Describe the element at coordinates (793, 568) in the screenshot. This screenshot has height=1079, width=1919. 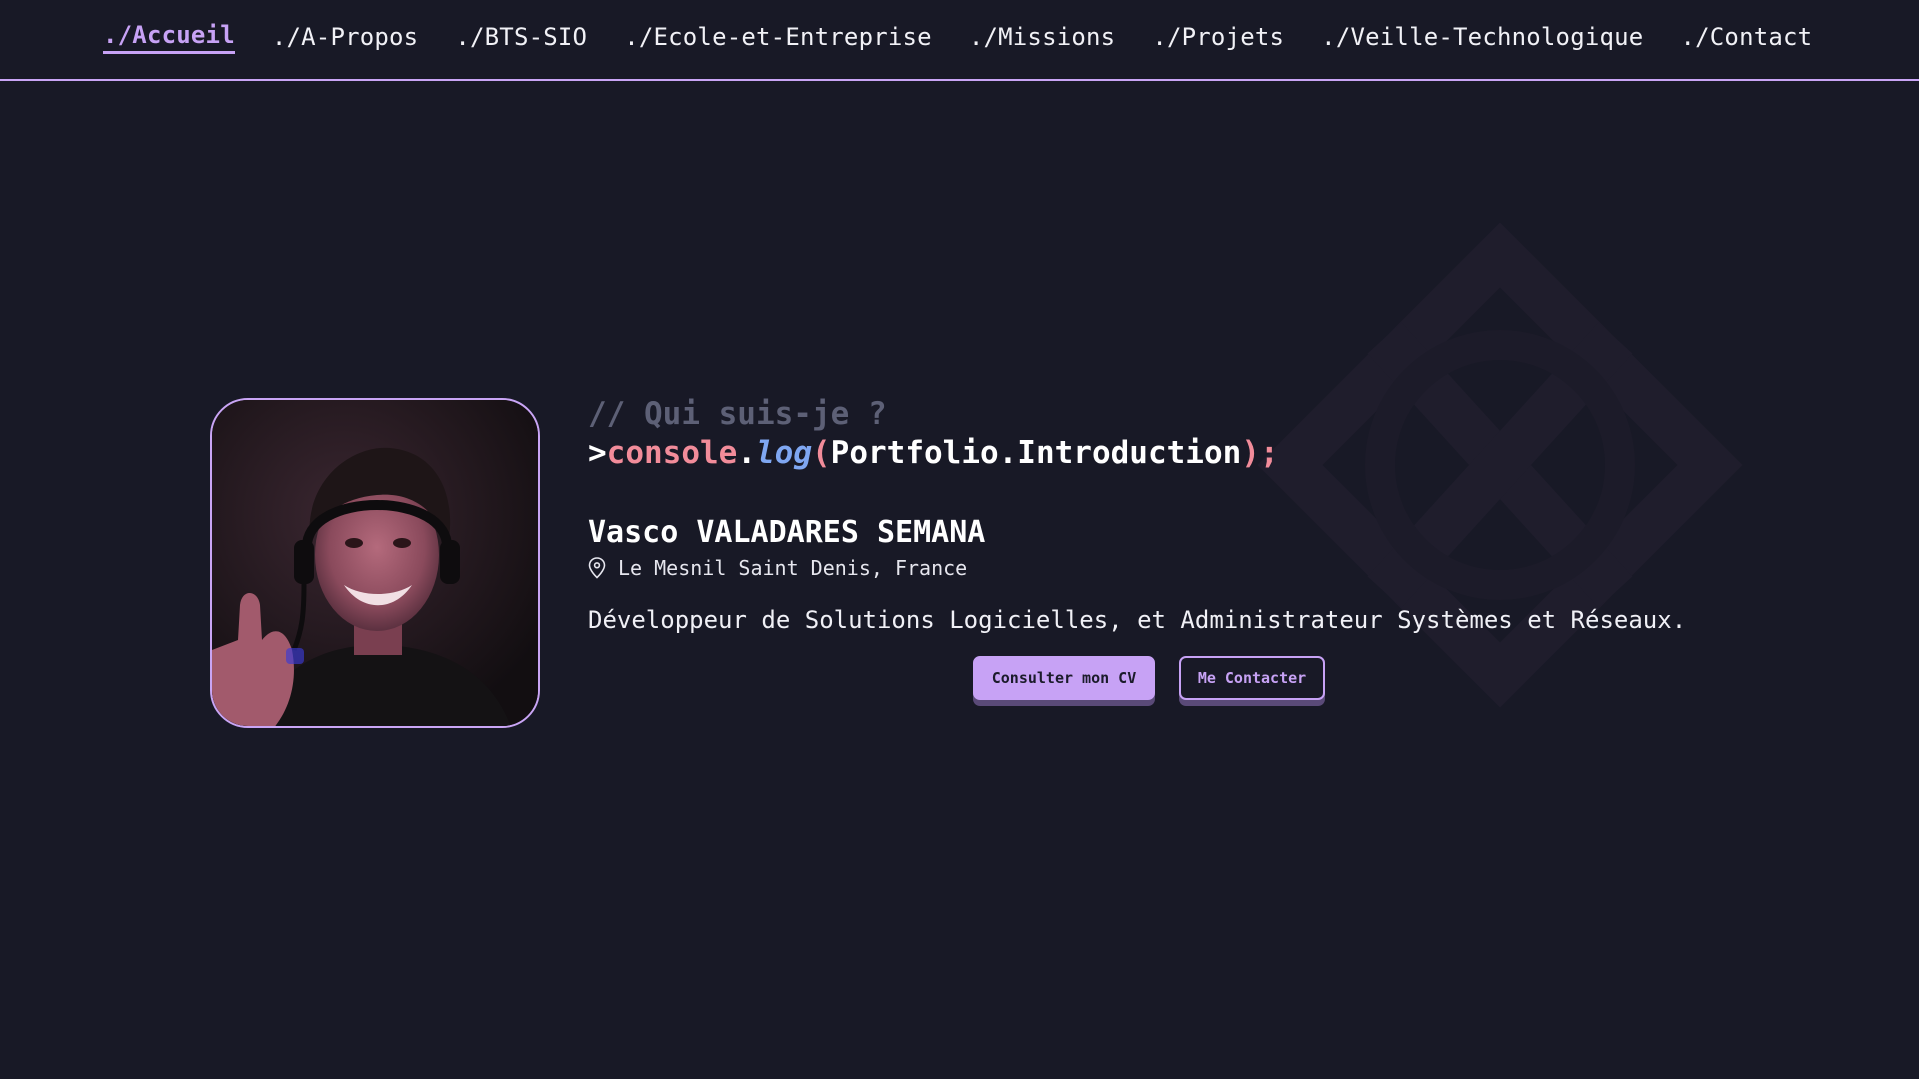
I see `location-text: Le Mesnil Saint Denis, France` at that location.